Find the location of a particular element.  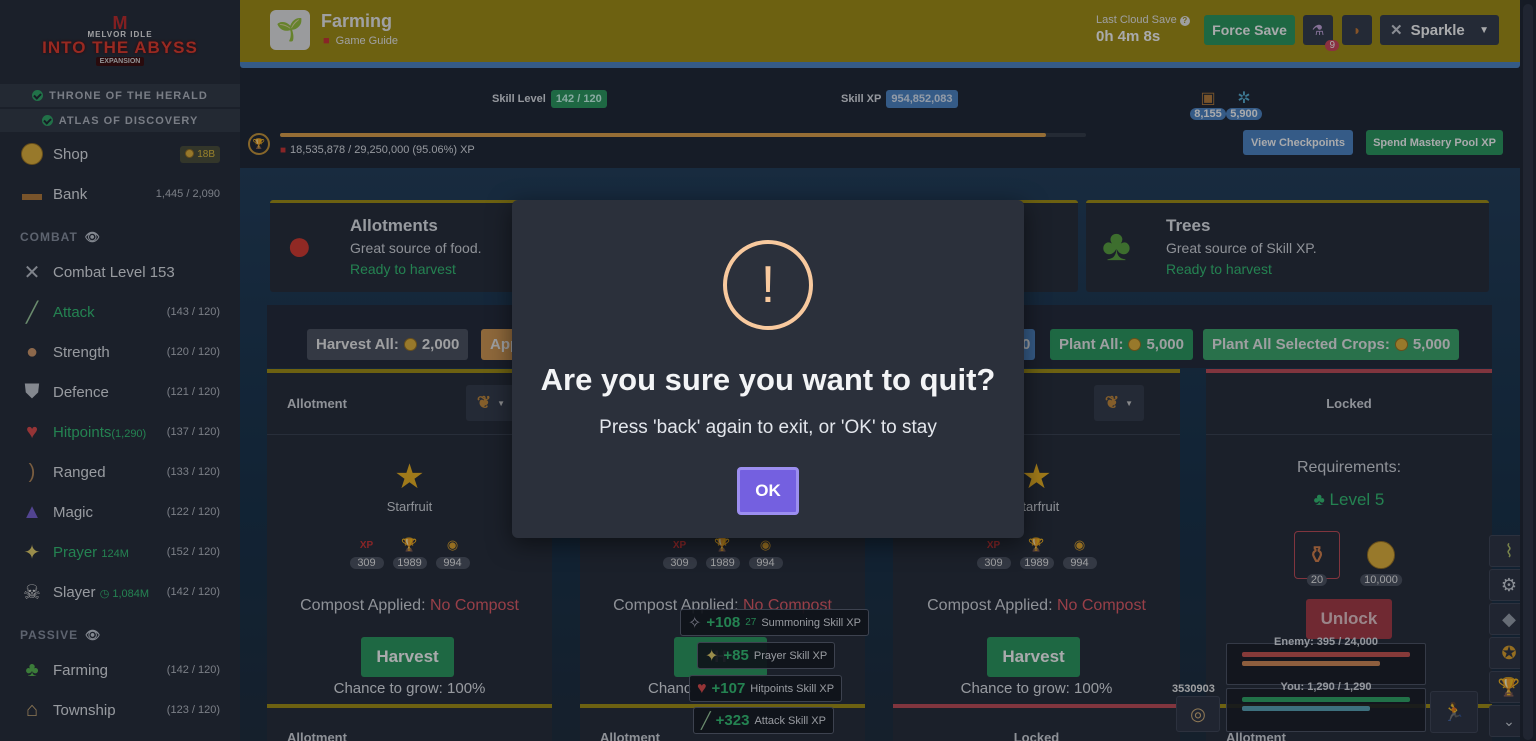

ok-button: OK is located at coordinates (768, 491).